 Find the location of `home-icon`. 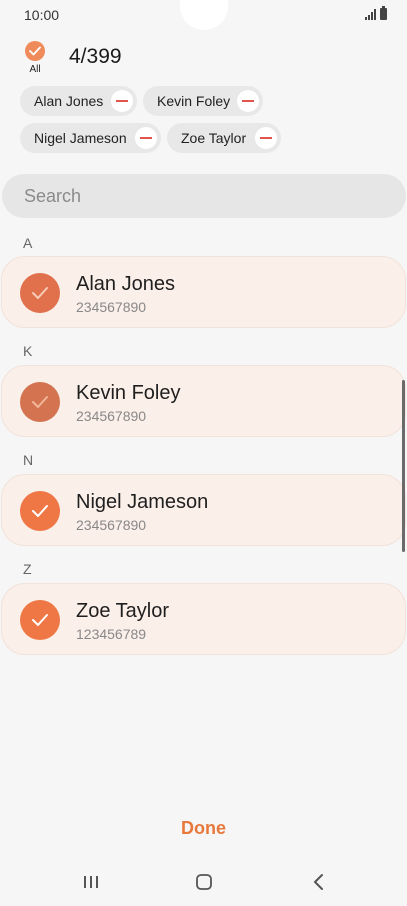

home-icon is located at coordinates (204, 882).